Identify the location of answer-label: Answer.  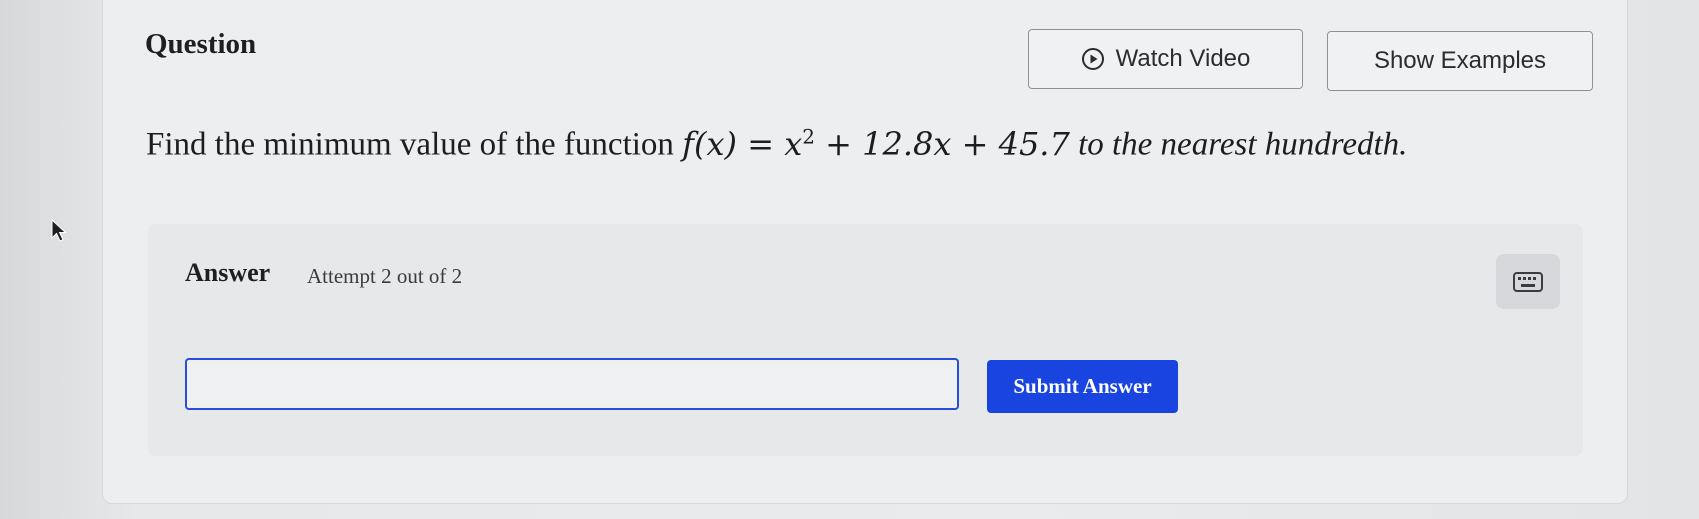
(228, 272).